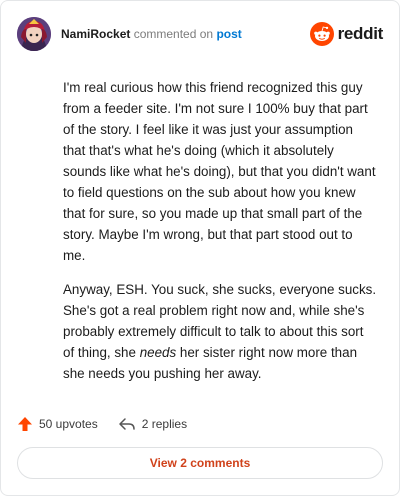  I want to click on post-link: post, so click(228, 34).